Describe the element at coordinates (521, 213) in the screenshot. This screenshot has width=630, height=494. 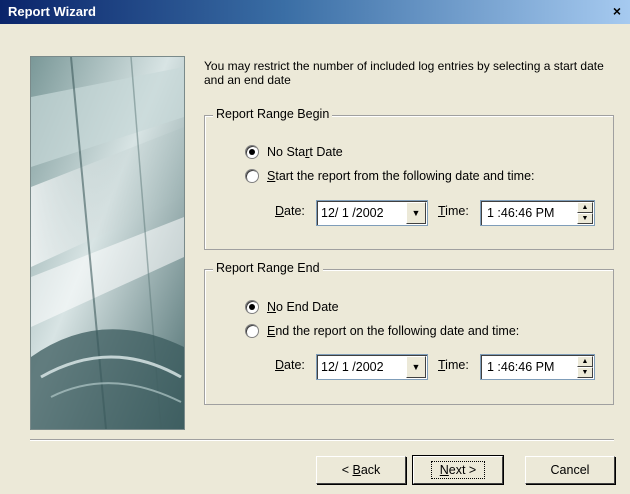
I see `begin-time-value: 1 :46:46 PM` at that location.